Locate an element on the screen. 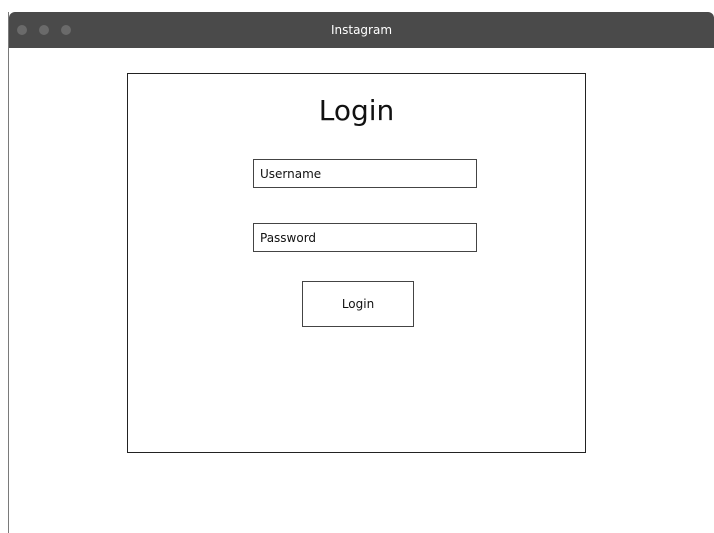  username-input is located at coordinates (365, 173).